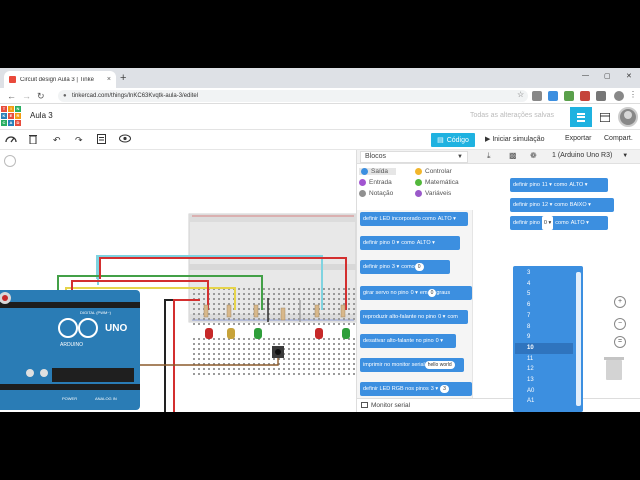  Describe the element at coordinates (533, 155) in the screenshot. I see `debug-icon: ❁` at that location.